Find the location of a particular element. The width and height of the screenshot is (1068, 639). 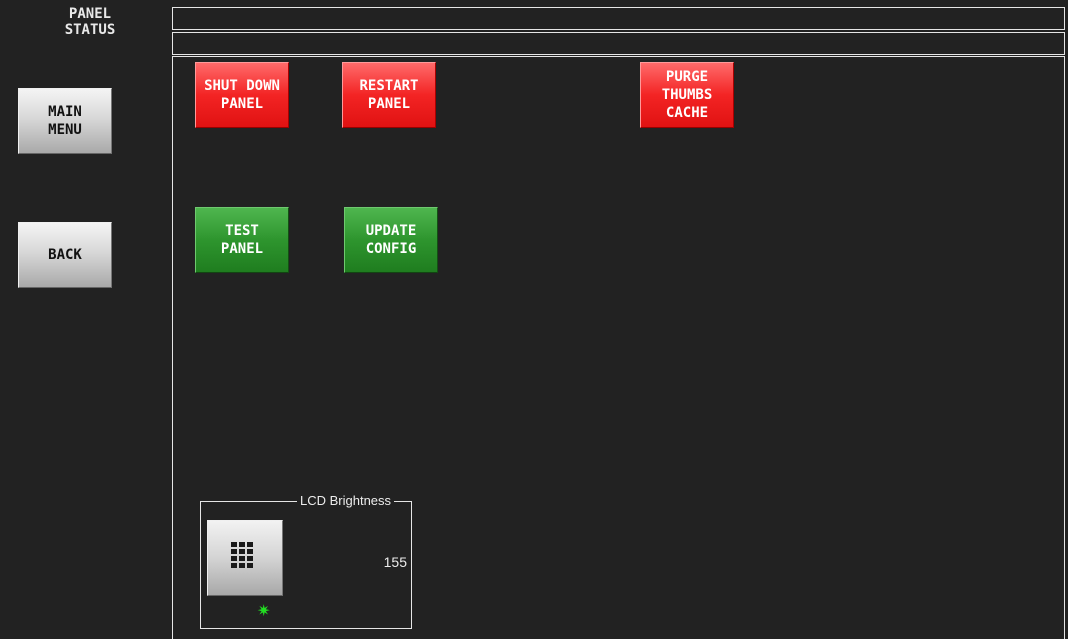

lcd-brightness-value: 155 is located at coordinates (395, 562).